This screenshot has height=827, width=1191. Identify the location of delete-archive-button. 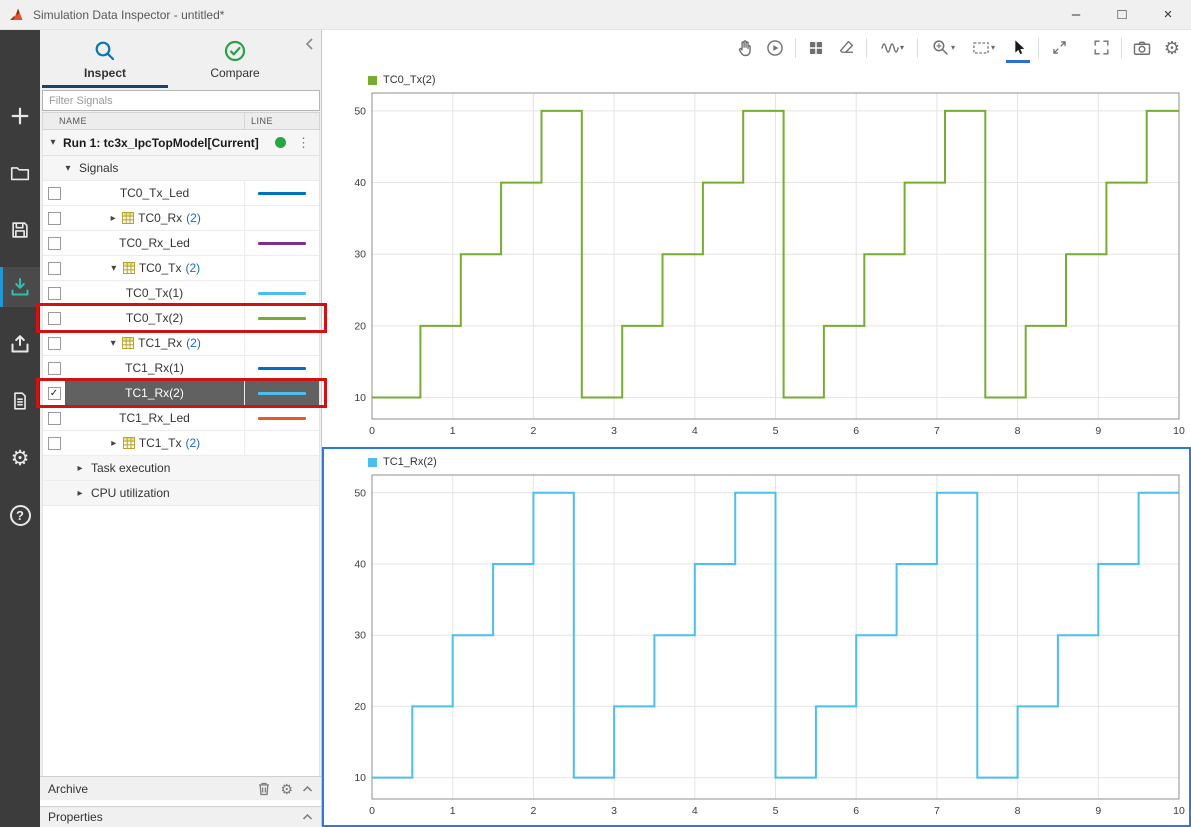
(264, 788).